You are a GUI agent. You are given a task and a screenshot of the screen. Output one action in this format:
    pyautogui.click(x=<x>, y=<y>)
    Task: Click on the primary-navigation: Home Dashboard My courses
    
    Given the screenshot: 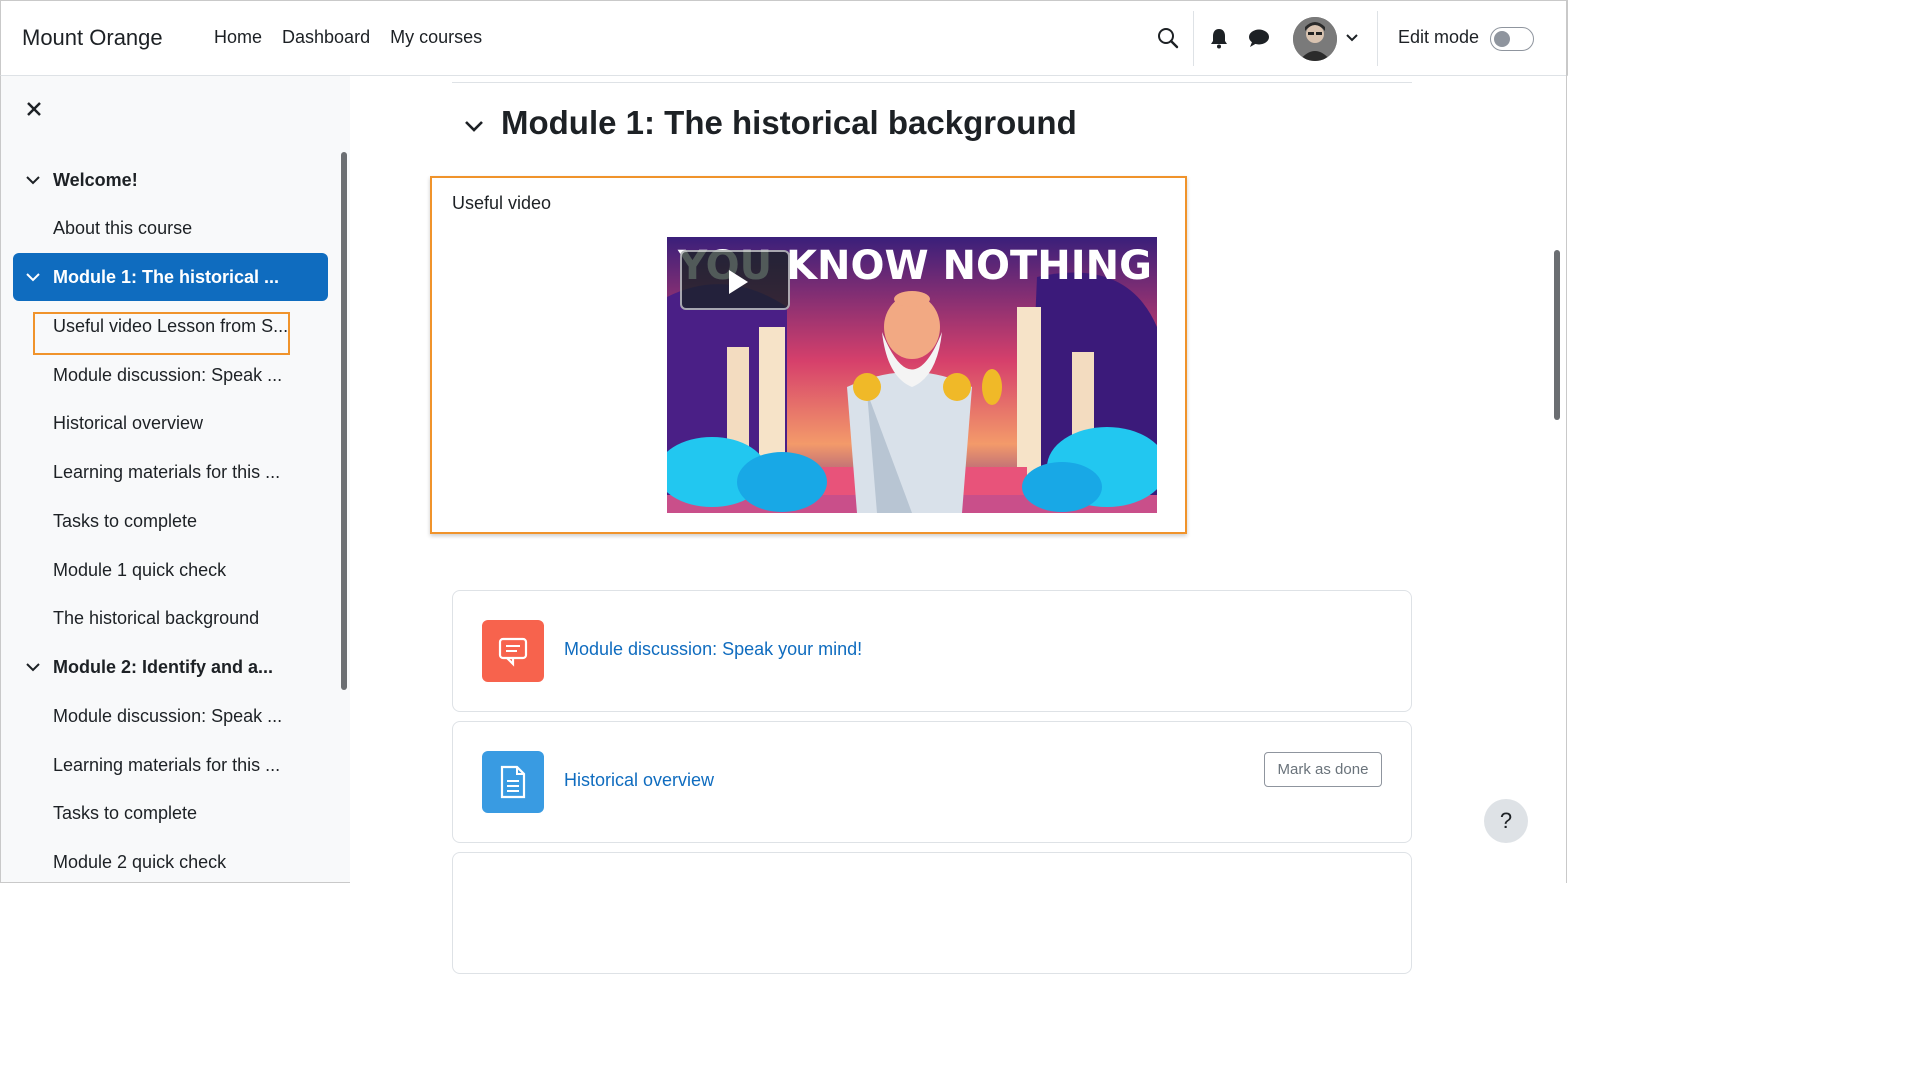 What is the action you would take?
    pyautogui.click(x=348, y=37)
    